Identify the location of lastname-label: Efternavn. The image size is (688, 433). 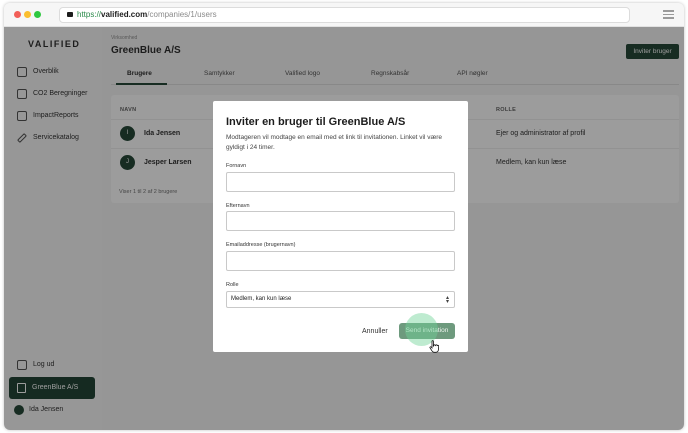
(238, 206).